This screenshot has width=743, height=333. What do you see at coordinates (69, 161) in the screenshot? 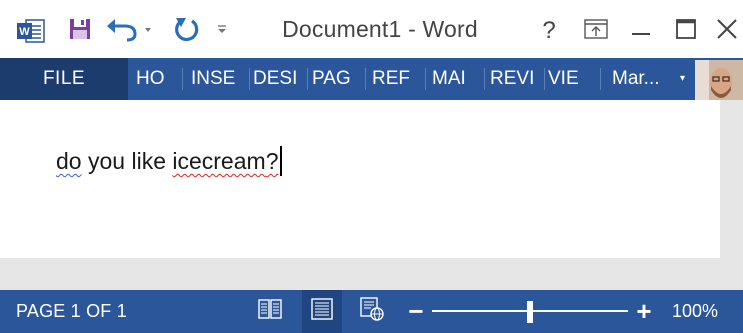
I see `document-word: do` at bounding box center [69, 161].